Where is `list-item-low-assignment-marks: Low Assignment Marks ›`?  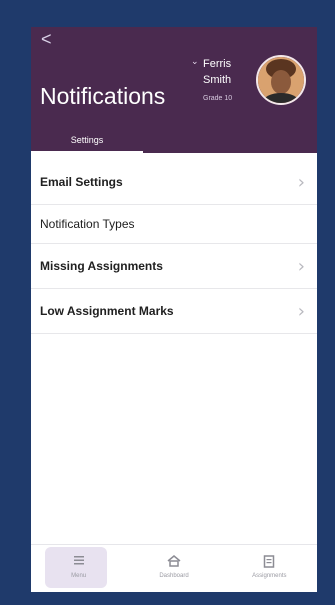 list-item-low-assignment-marks: Low Assignment Marks › is located at coordinates (174, 311).